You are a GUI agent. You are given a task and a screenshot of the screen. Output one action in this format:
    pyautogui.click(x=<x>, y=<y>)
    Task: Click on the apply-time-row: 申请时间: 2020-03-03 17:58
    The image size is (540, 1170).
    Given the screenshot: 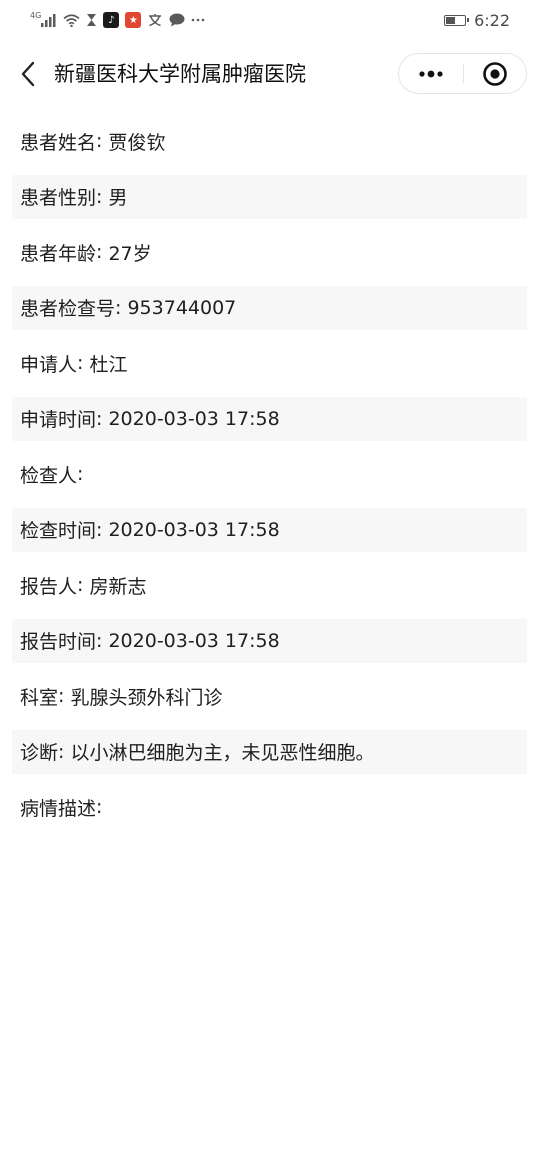 What is the action you would take?
    pyautogui.click(x=269, y=418)
    